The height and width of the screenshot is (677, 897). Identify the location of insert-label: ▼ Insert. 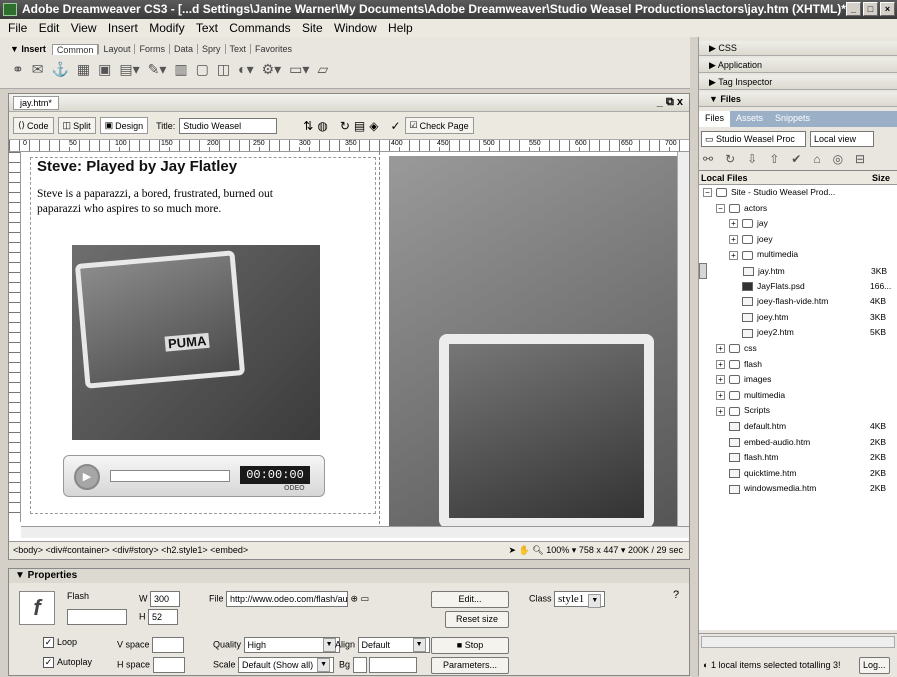
(28, 49).